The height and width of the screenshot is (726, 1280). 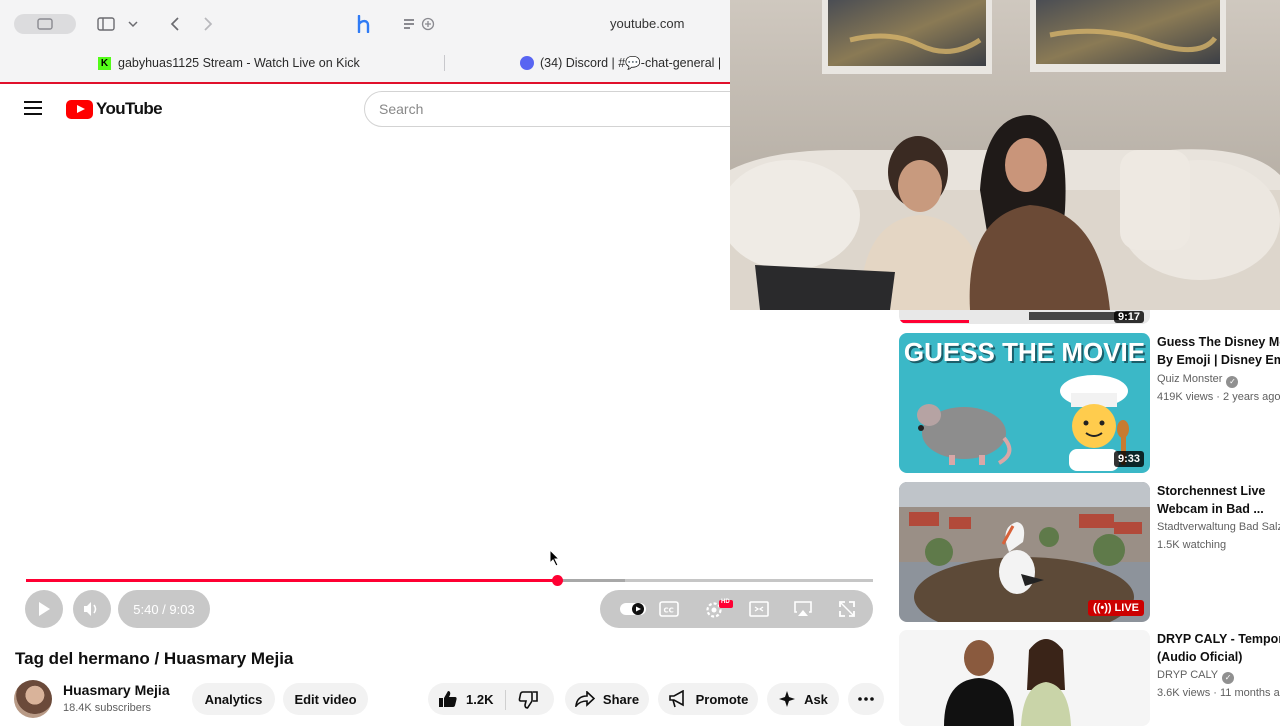 I want to click on title-line: By Emoji | Disney Em, so click(x=1218, y=360).